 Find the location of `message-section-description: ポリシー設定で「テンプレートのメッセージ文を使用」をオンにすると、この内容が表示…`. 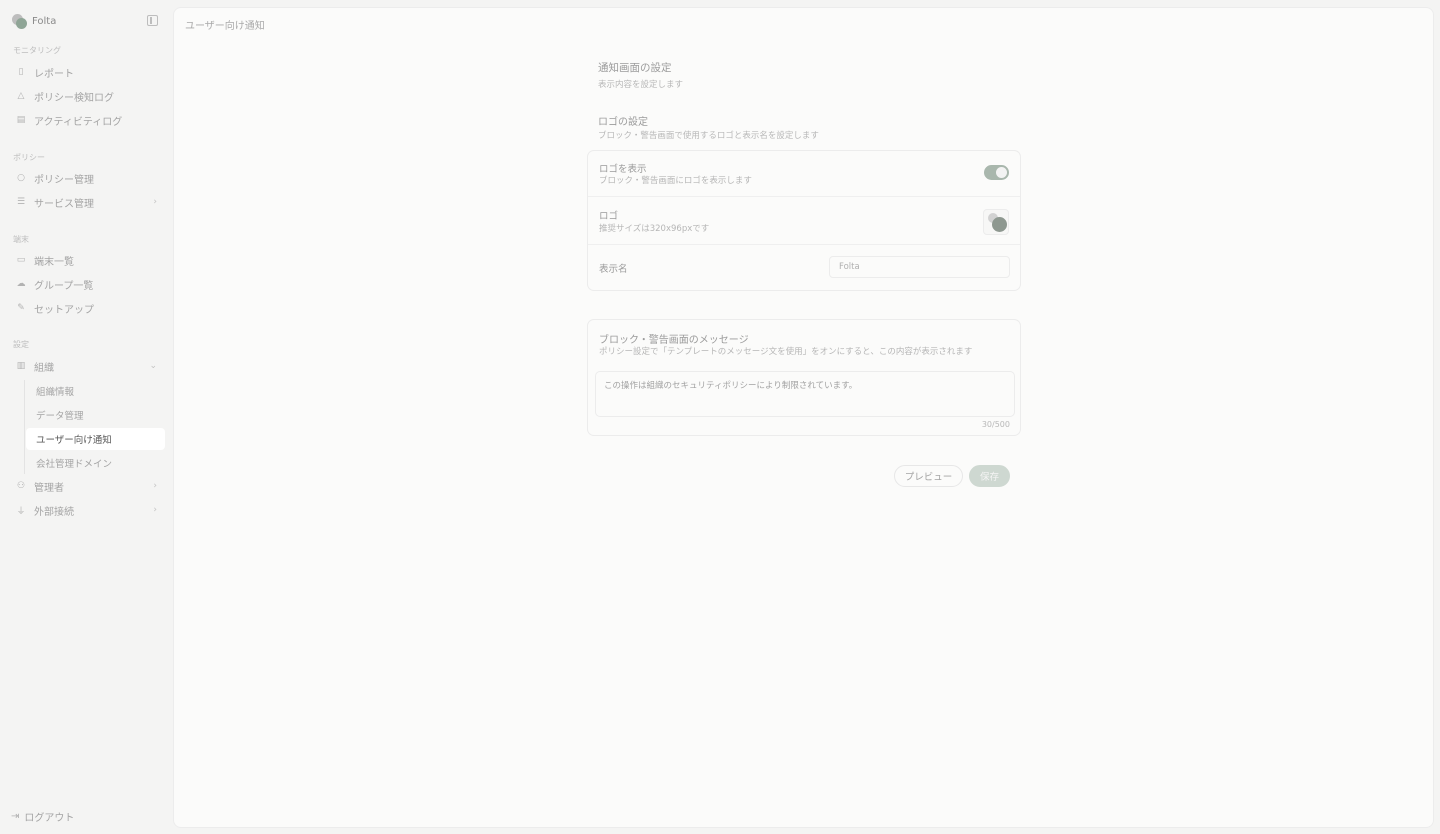

message-section-description: ポリシー設定で「テンプレートのメッセージ文を使用」をオンにすると、この内容が表示… is located at coordinates (786, 352).